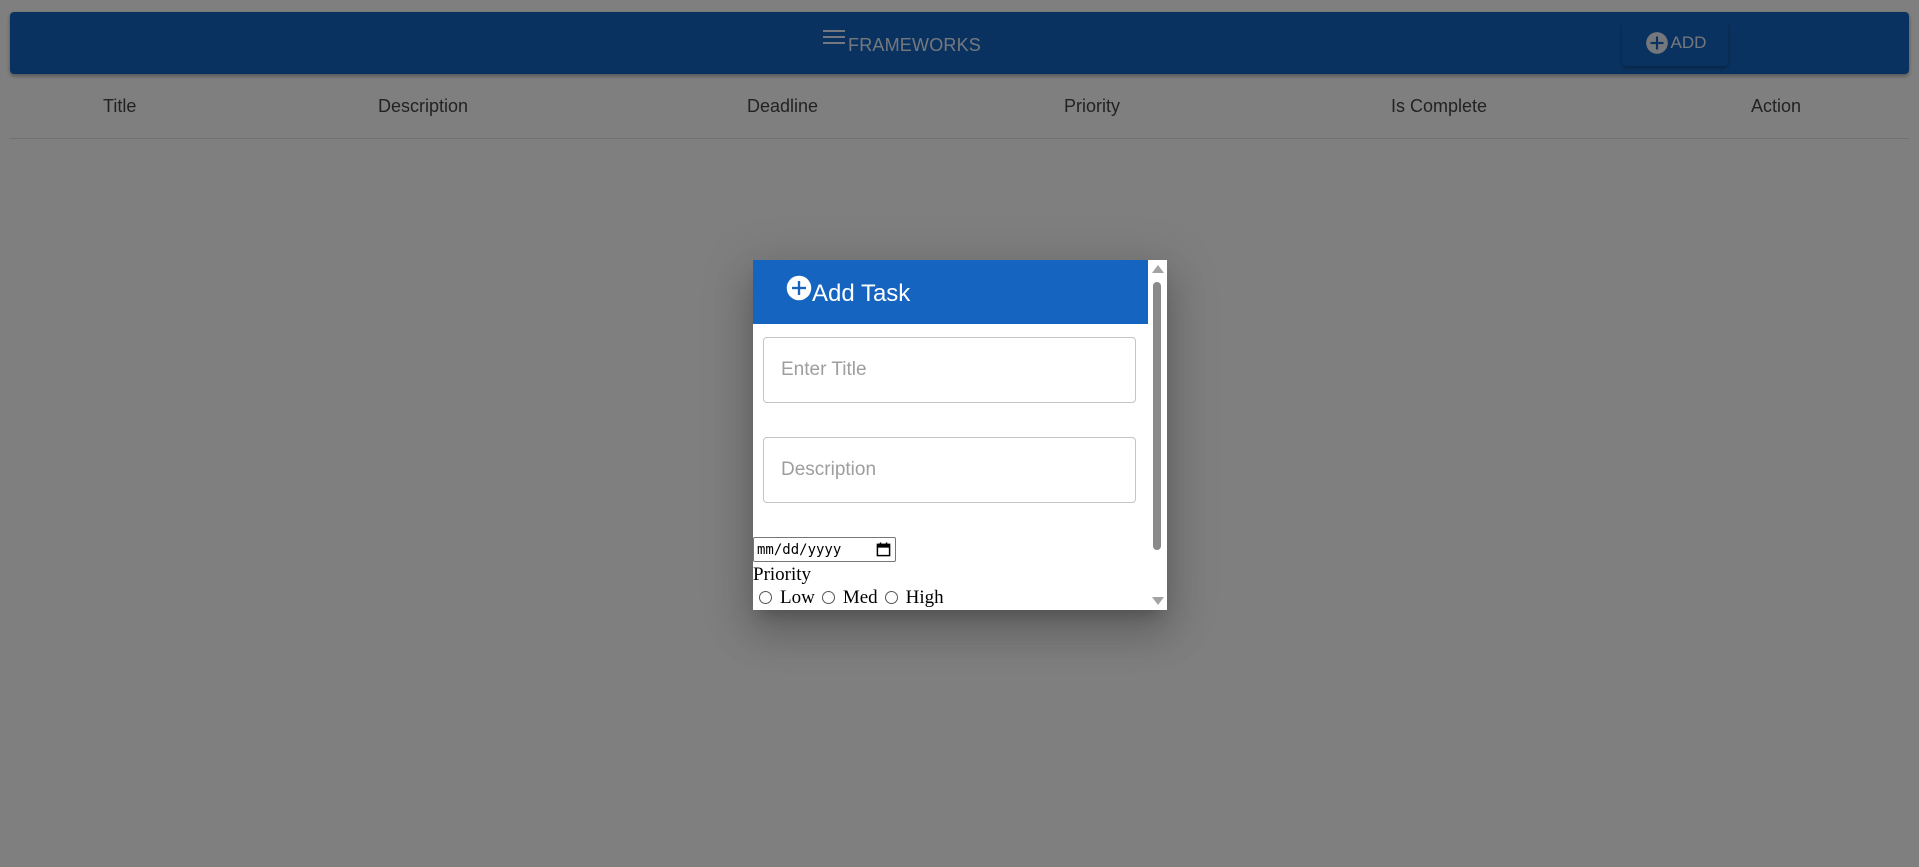 The image size is (1919, 867). Describe the element at coordinates (1158, 269) in the screenshot. I see `scroll-up-arrow-icon` at that location.